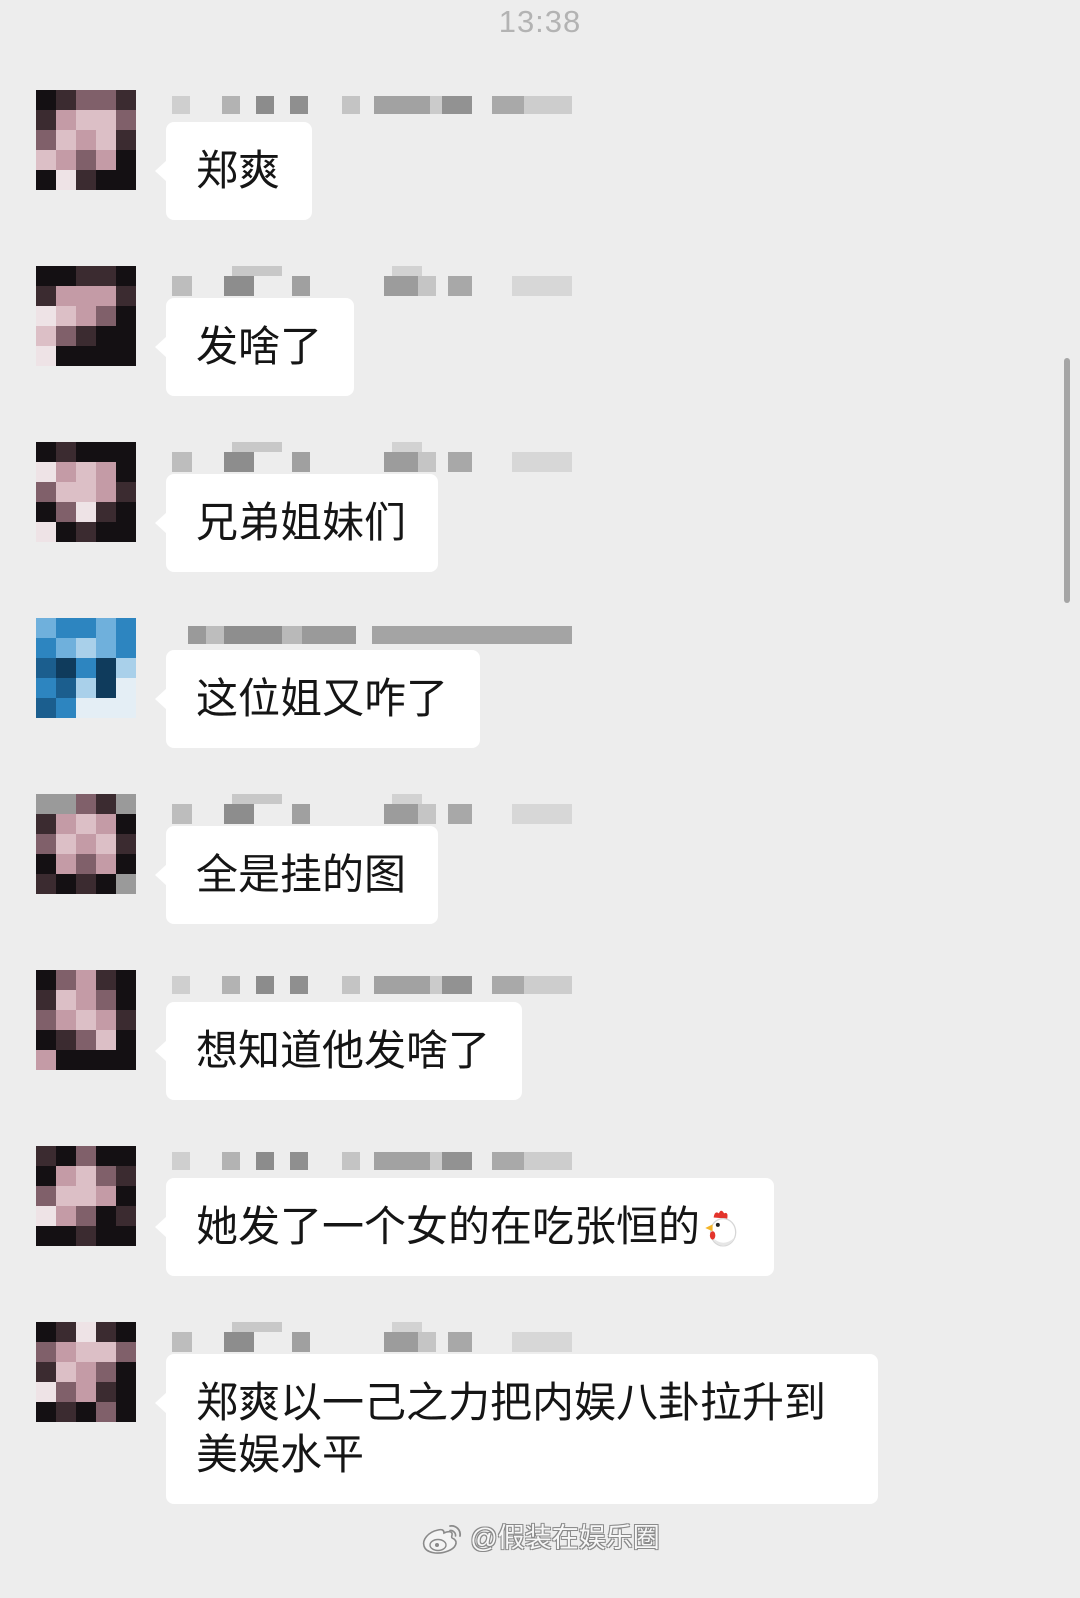 This screenshot has height=1598, width=1080. I want to click on message-bubble: 发啥了, so click(254, 347).